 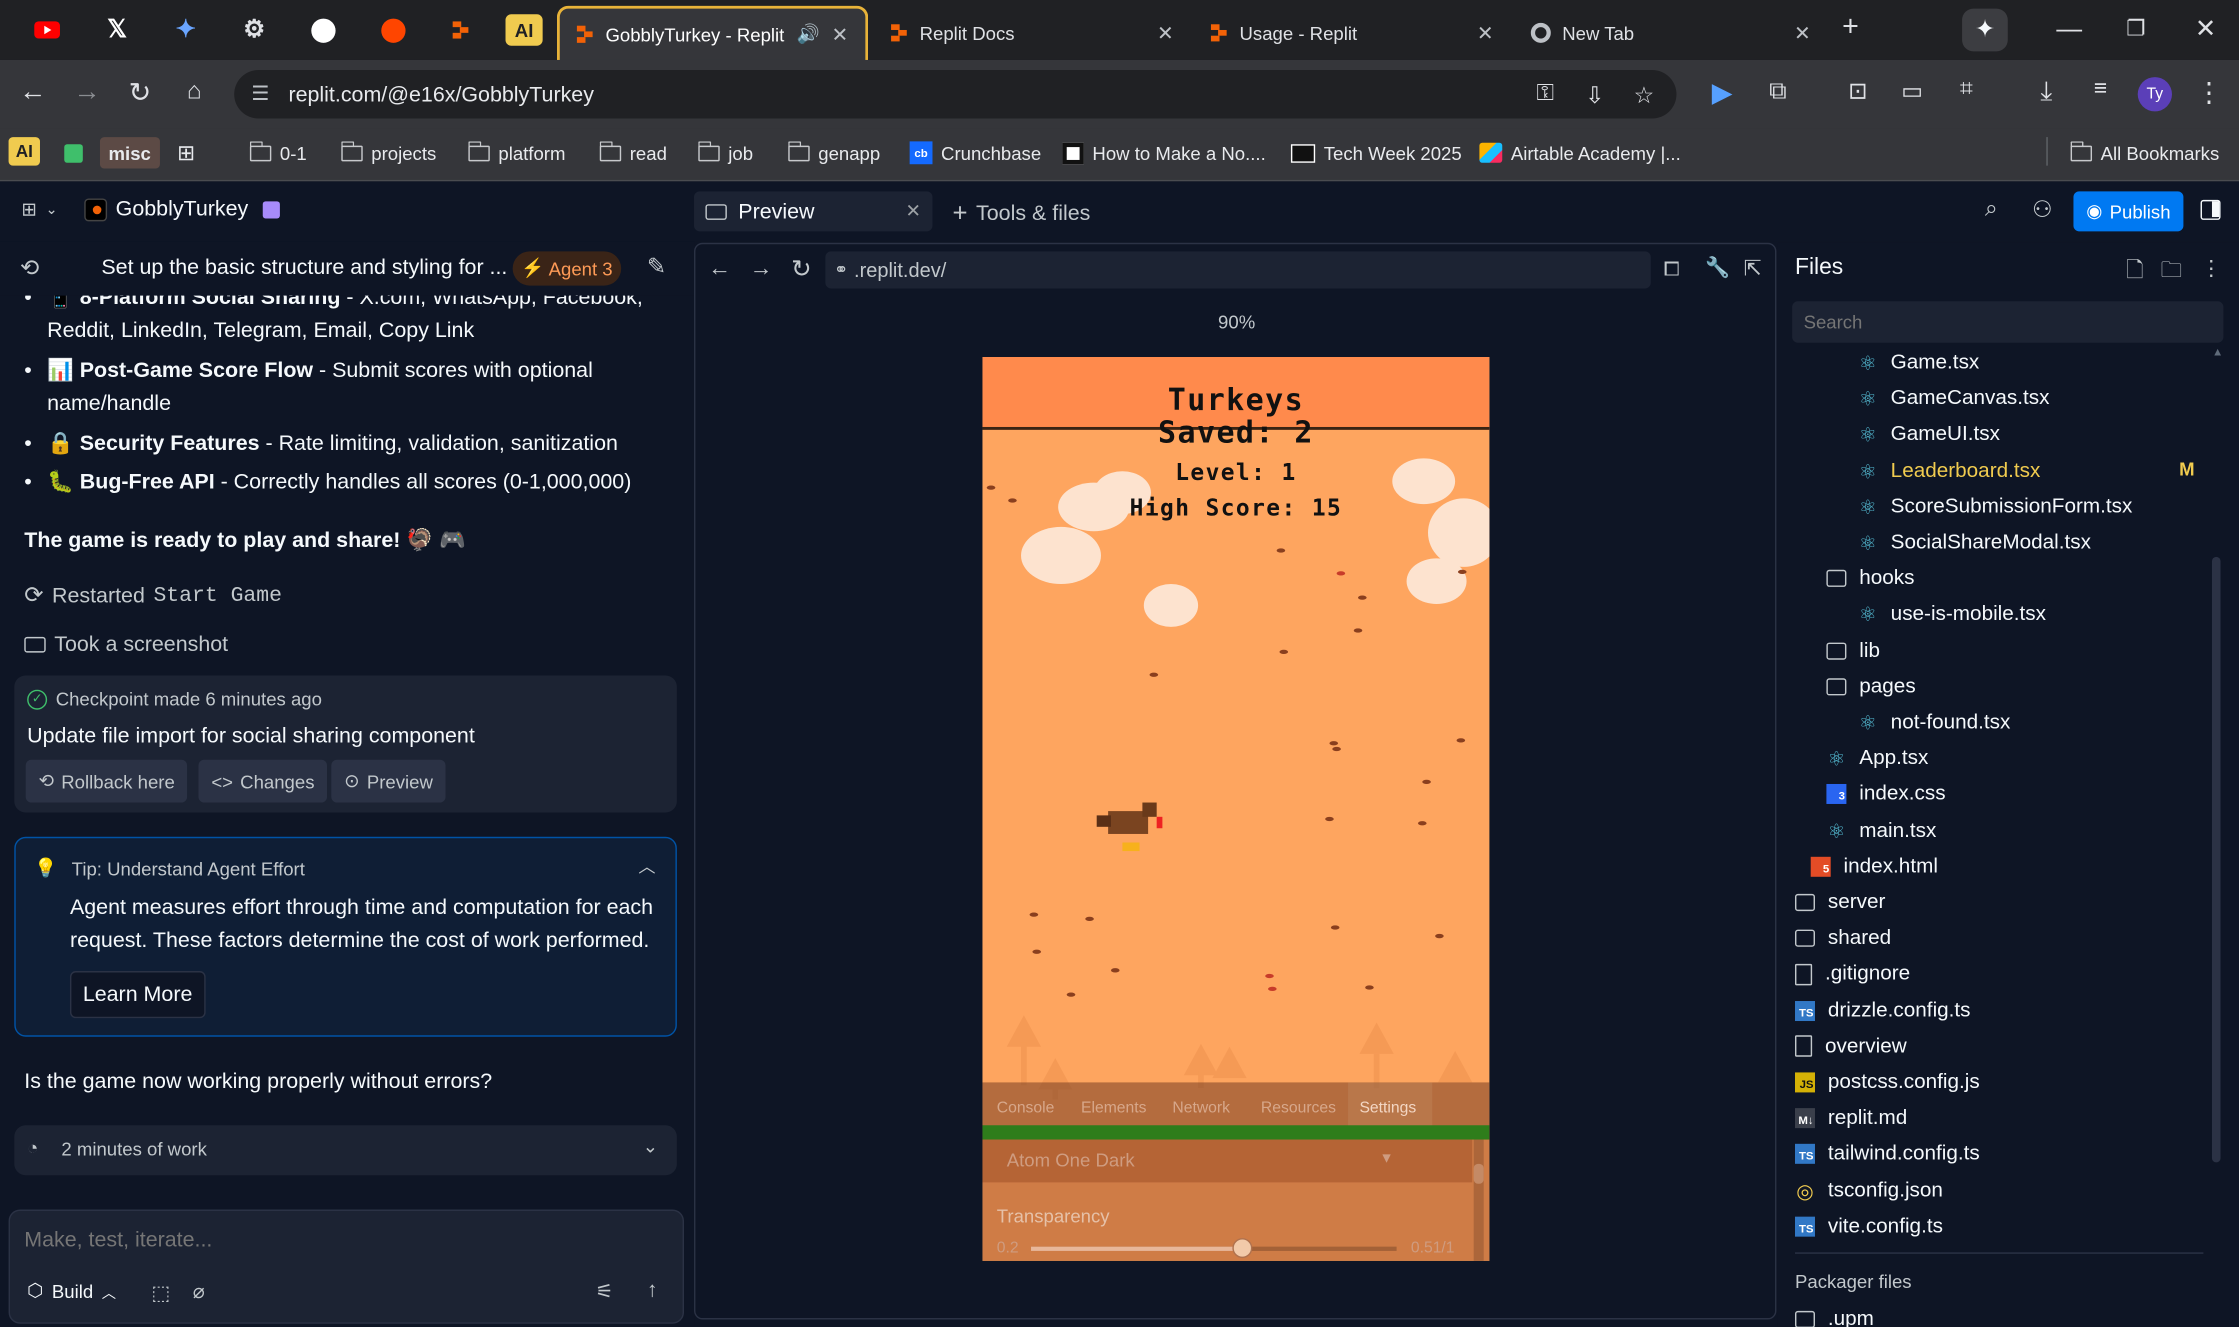 What do you see at coordinates (1887, 1082) in the screenshot?
I see `file-item: JS postcss.config.js` at bounding box center [1887, 1082].